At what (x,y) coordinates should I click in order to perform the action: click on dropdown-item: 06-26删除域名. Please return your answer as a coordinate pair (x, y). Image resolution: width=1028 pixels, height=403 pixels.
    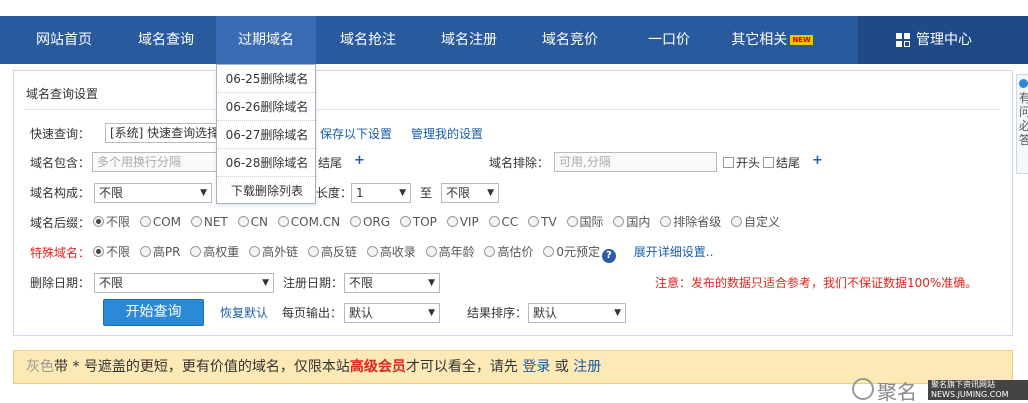
    Looking at the image, I should click on (267, 107).